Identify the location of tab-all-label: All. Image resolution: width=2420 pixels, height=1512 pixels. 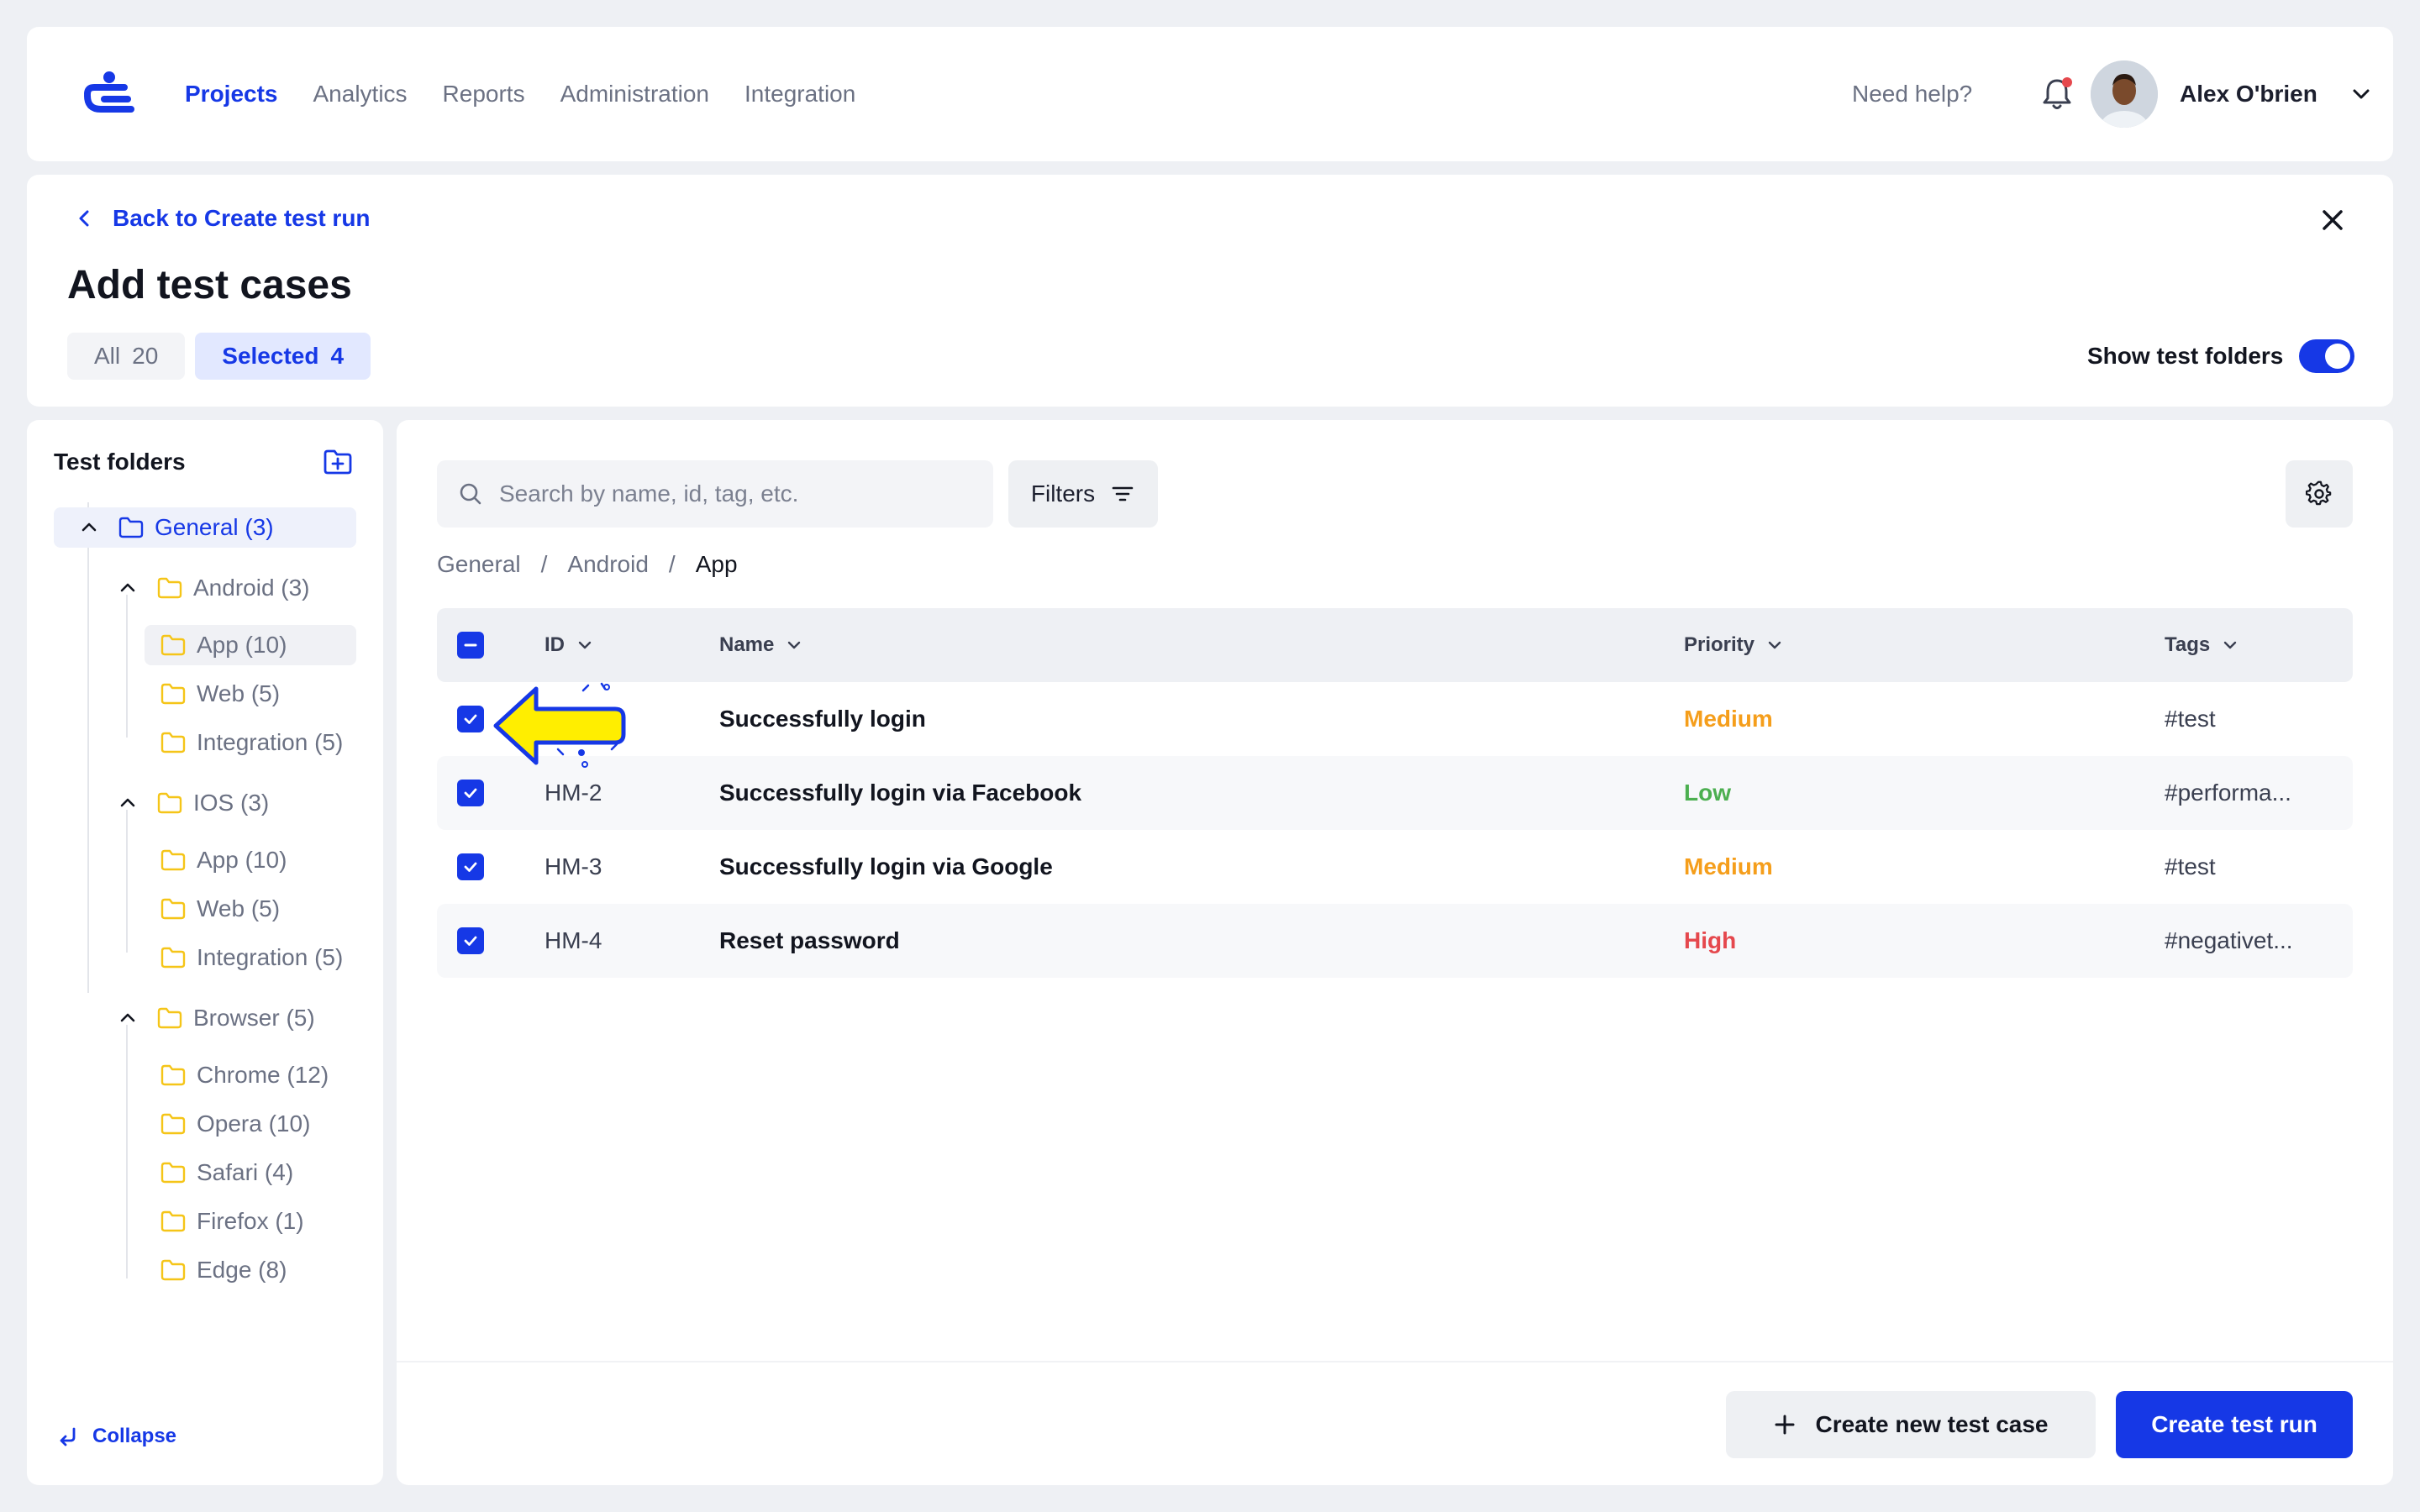
(107, 356).